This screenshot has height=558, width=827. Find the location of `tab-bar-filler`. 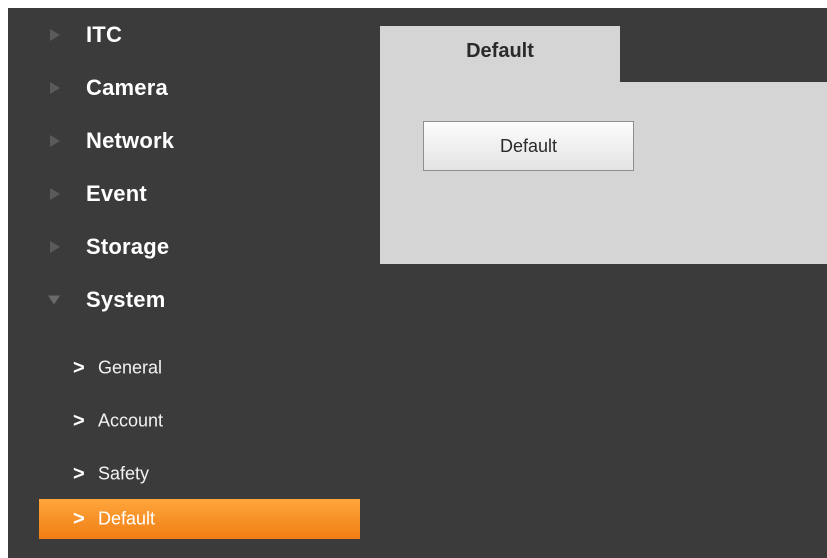

tab-bar-filler is located at coordinates (723, 54).